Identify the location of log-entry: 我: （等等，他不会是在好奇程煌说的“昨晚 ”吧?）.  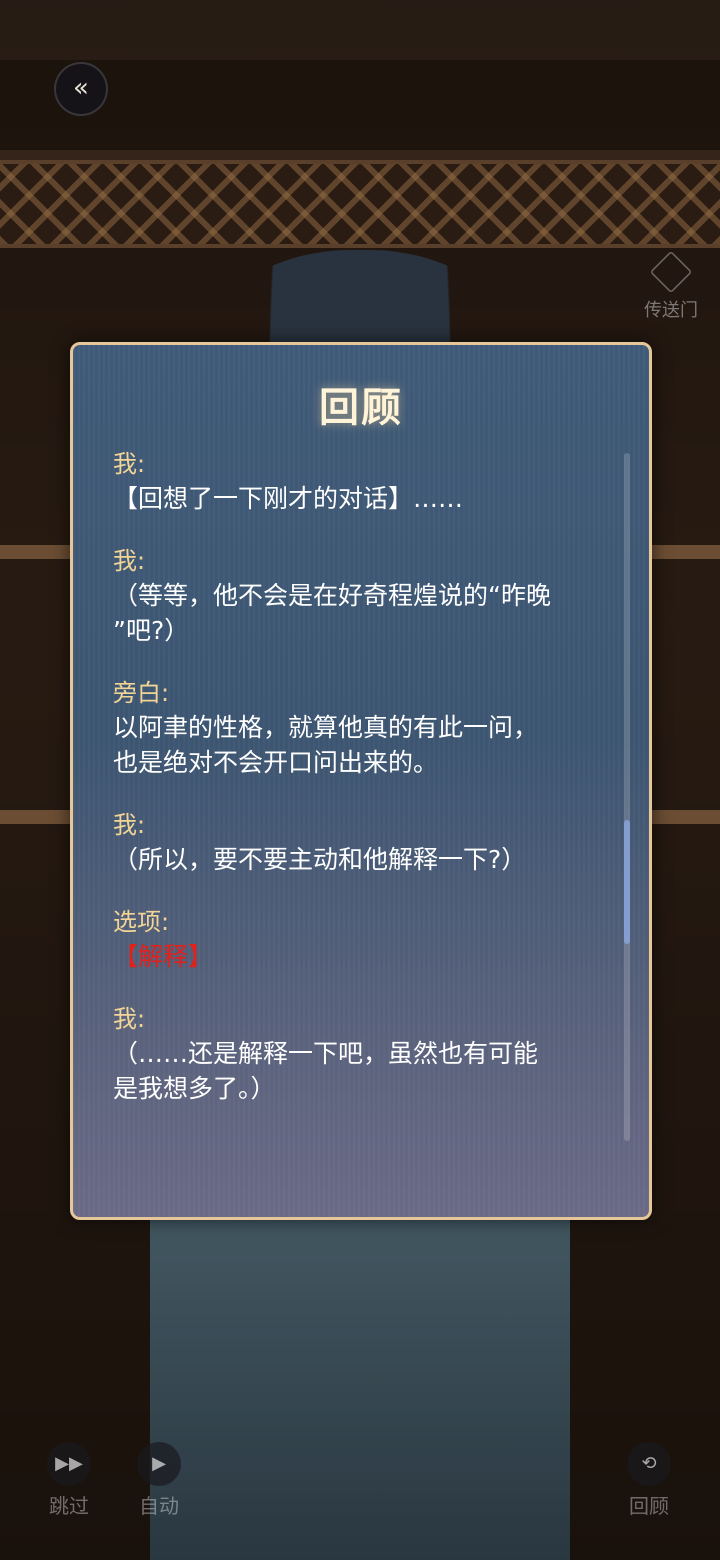
(358, 596).